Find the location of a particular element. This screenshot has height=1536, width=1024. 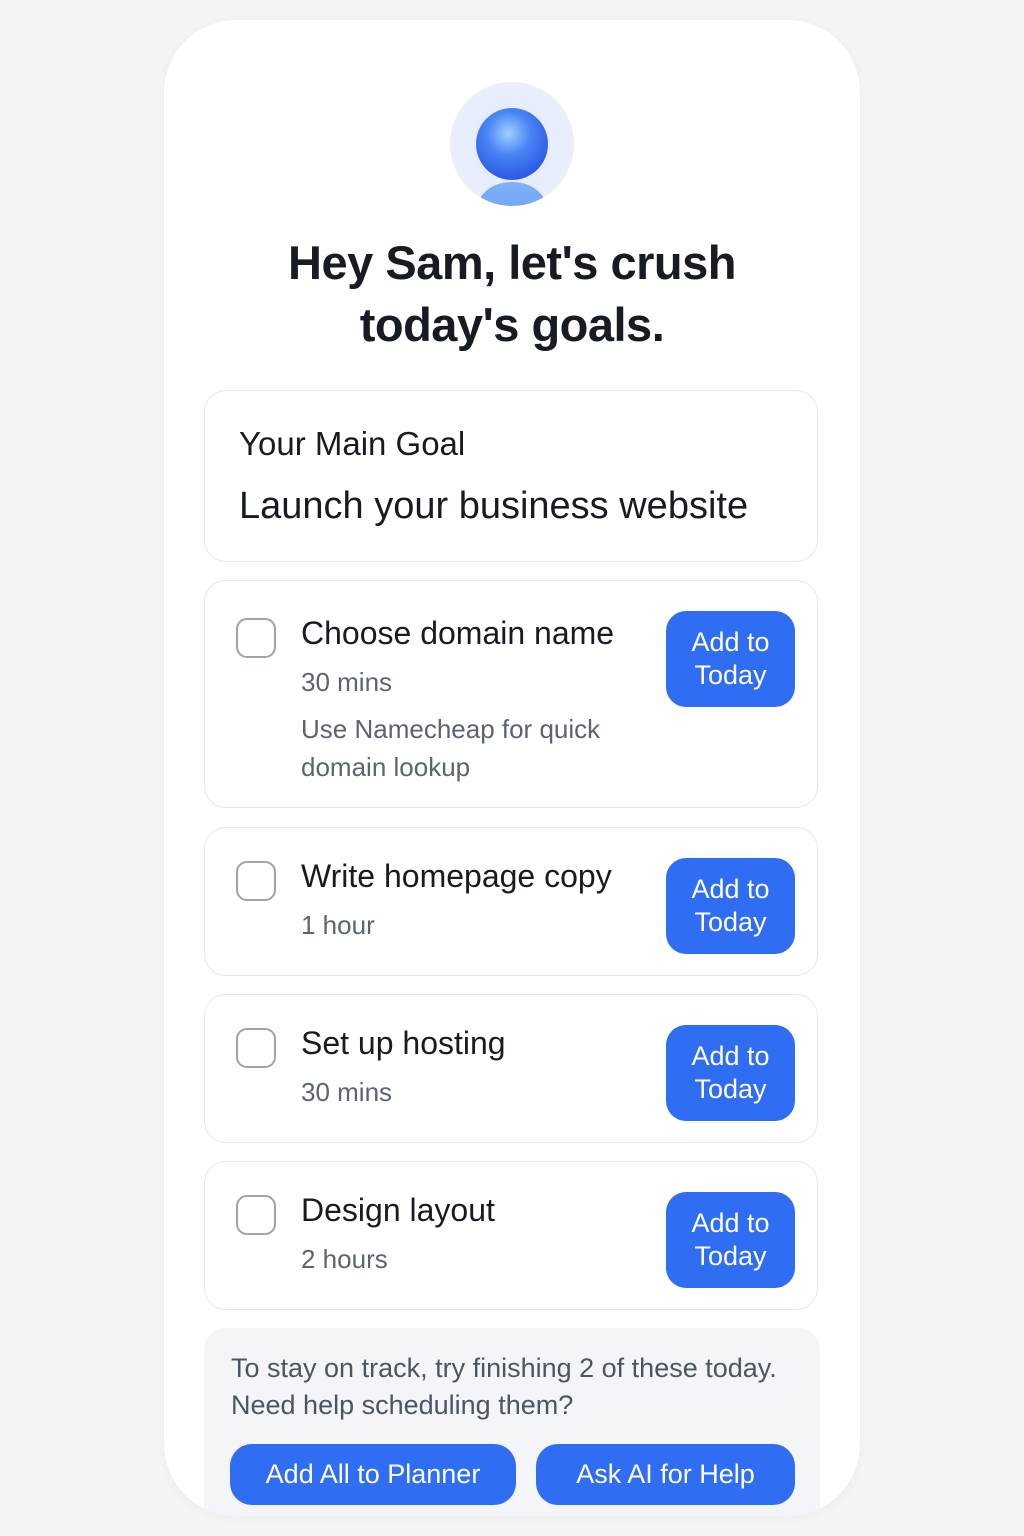

task-title: Design layout is located at coordinates (398, 1210).